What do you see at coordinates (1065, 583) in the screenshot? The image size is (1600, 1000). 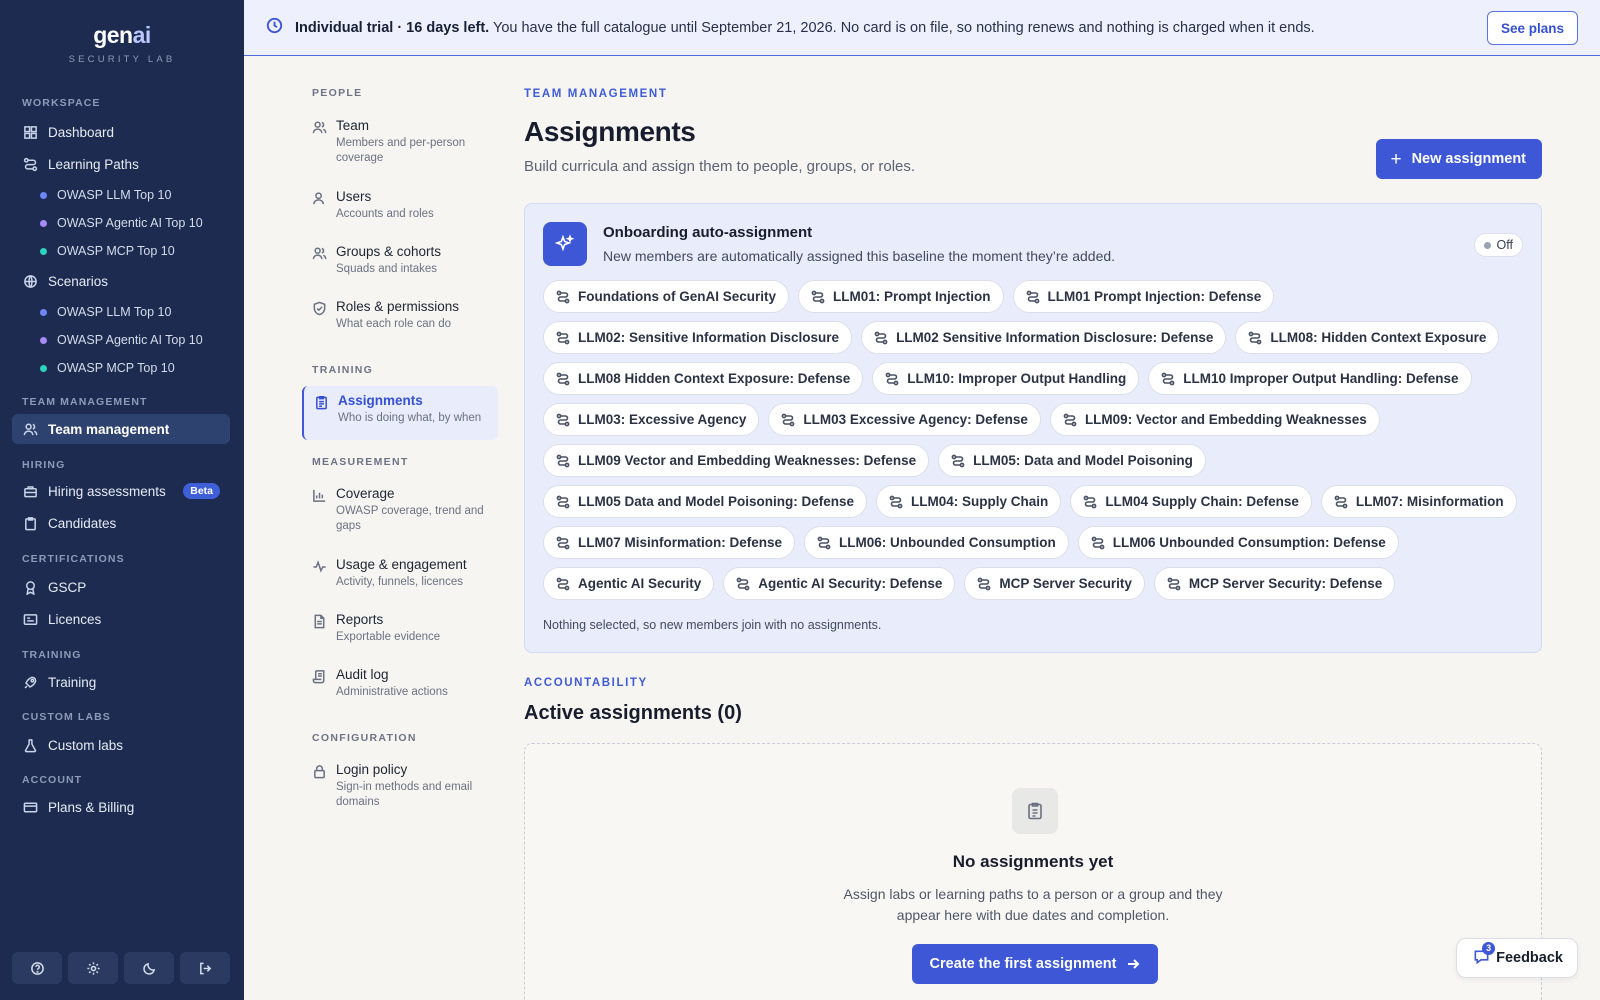 I see `chip-label: MCP Server Security` at bounding box center [1065, 583].